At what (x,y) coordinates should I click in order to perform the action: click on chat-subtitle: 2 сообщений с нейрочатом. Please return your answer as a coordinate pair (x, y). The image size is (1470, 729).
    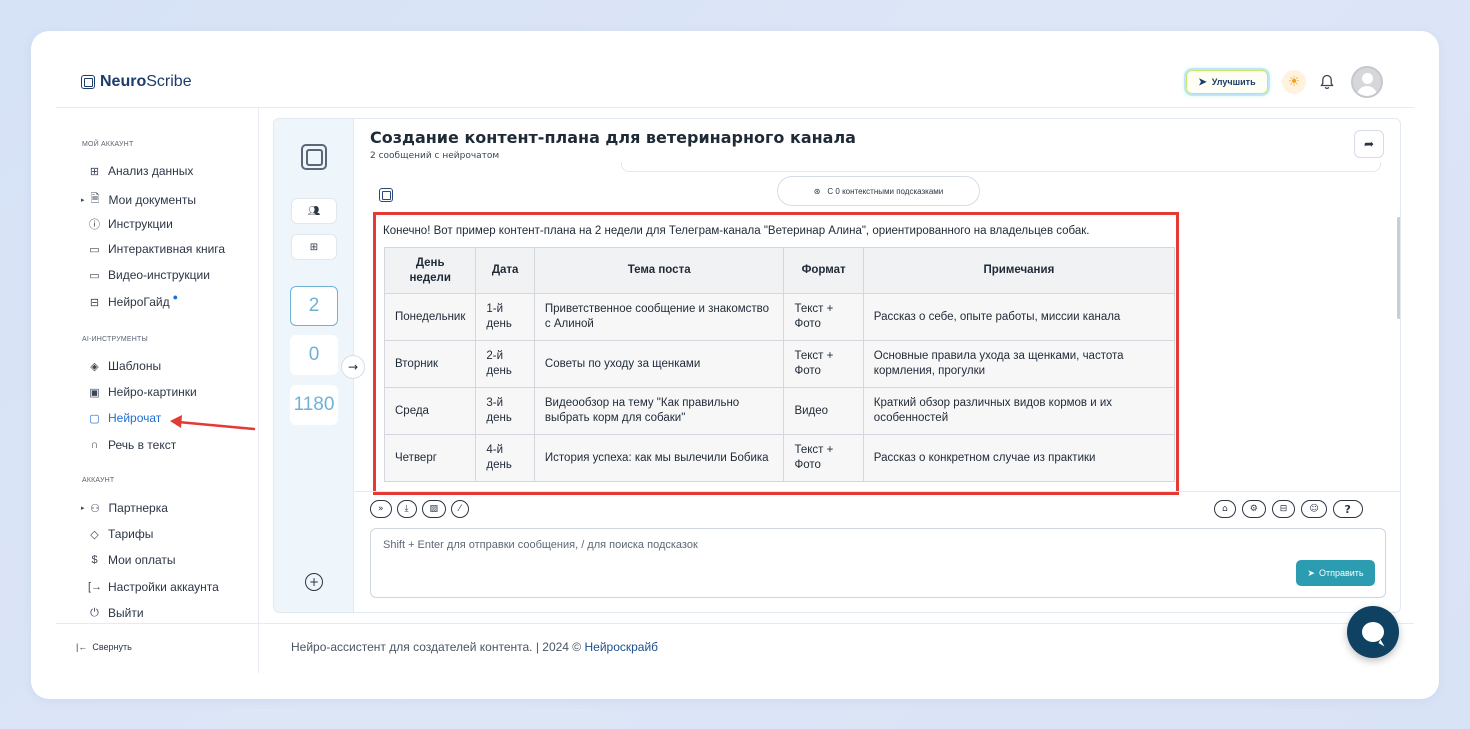
    Looking at the image, I should click on (435, 156).